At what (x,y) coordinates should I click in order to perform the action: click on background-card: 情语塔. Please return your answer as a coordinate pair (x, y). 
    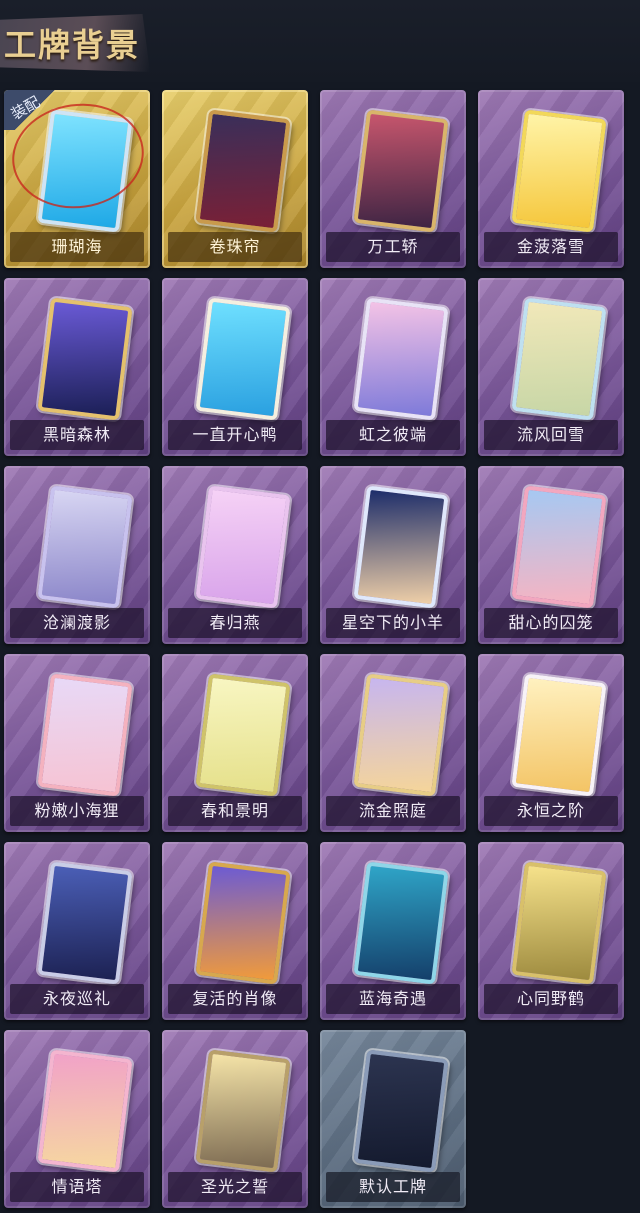
    Looking at the image, I should click on (77, 1119).